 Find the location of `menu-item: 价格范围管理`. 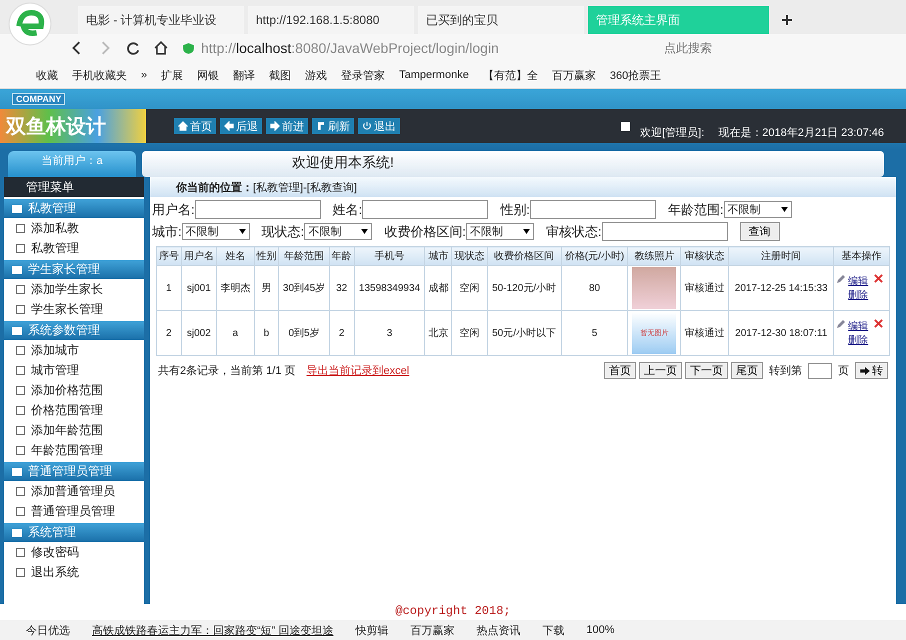

menu-item: 价格范围管理 is located at coordinates (74, 410).